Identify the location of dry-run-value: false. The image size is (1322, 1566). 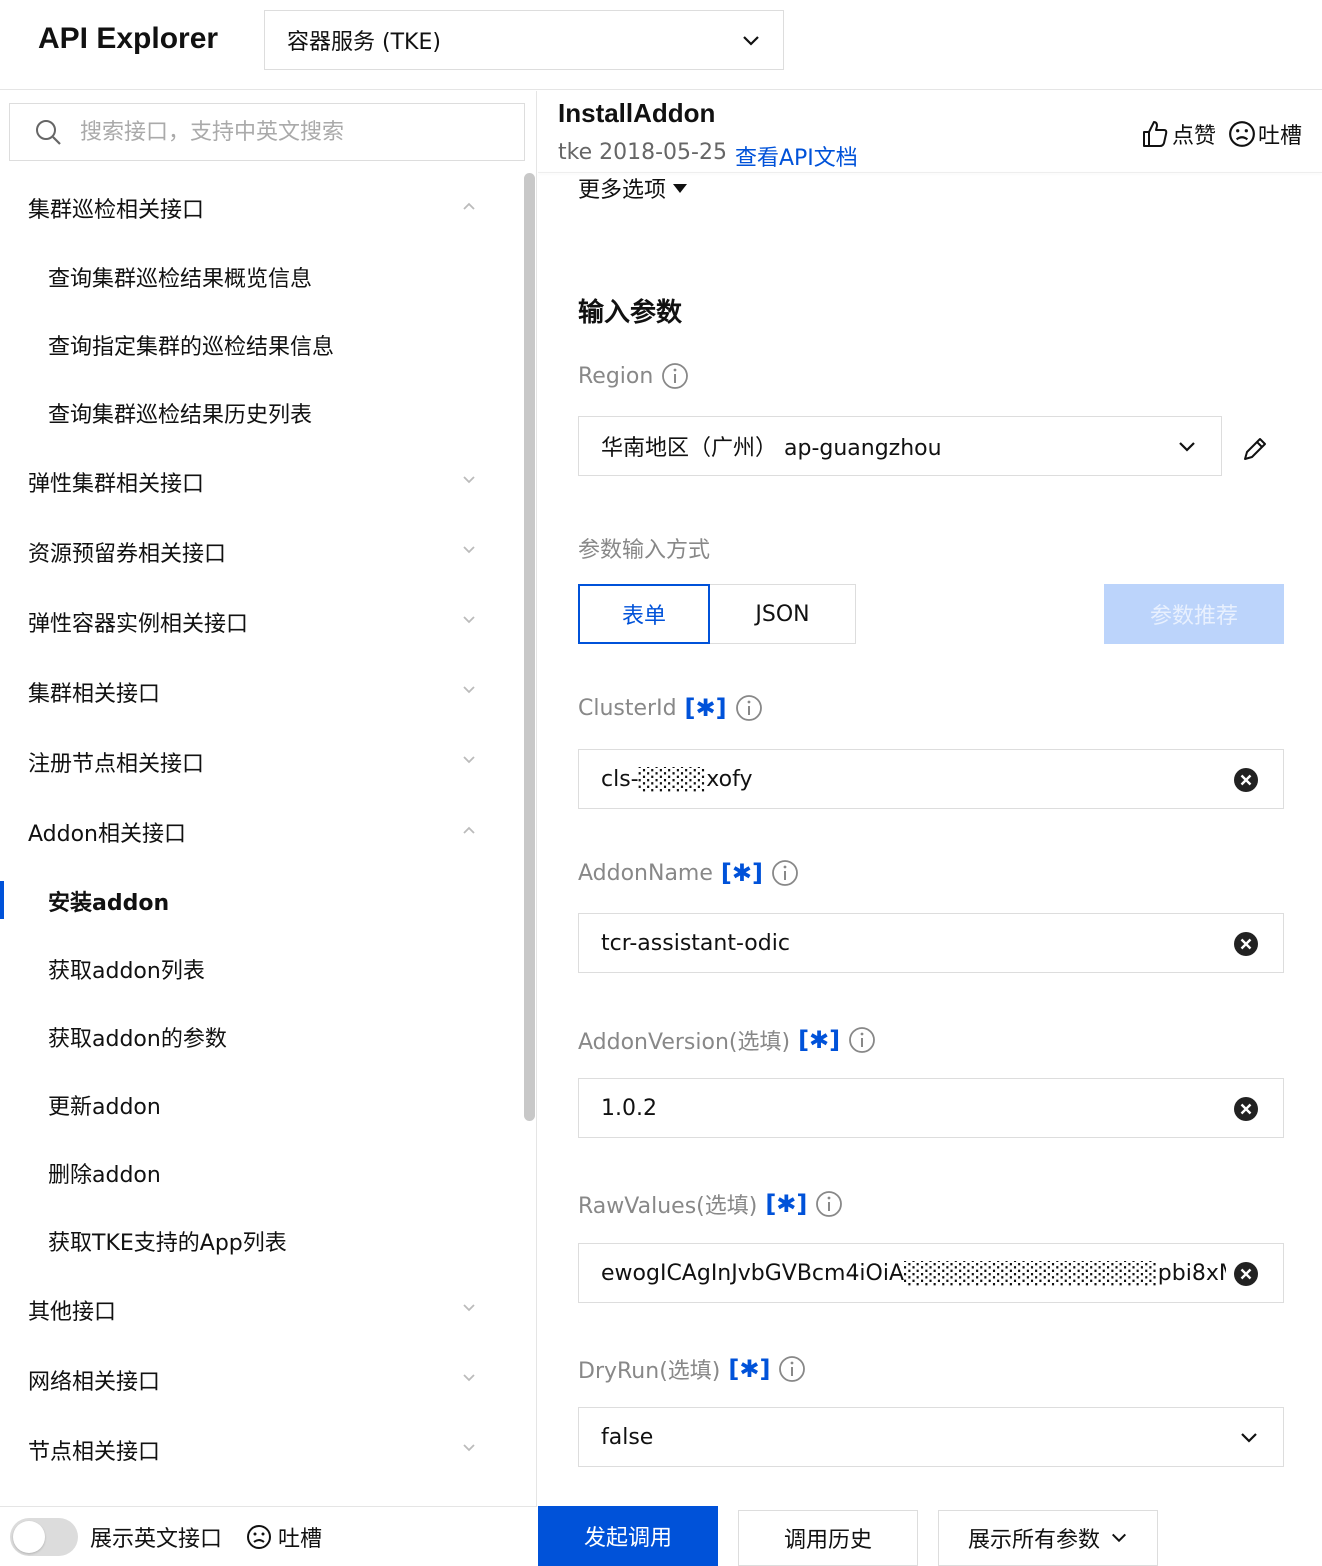
(627, 1437).